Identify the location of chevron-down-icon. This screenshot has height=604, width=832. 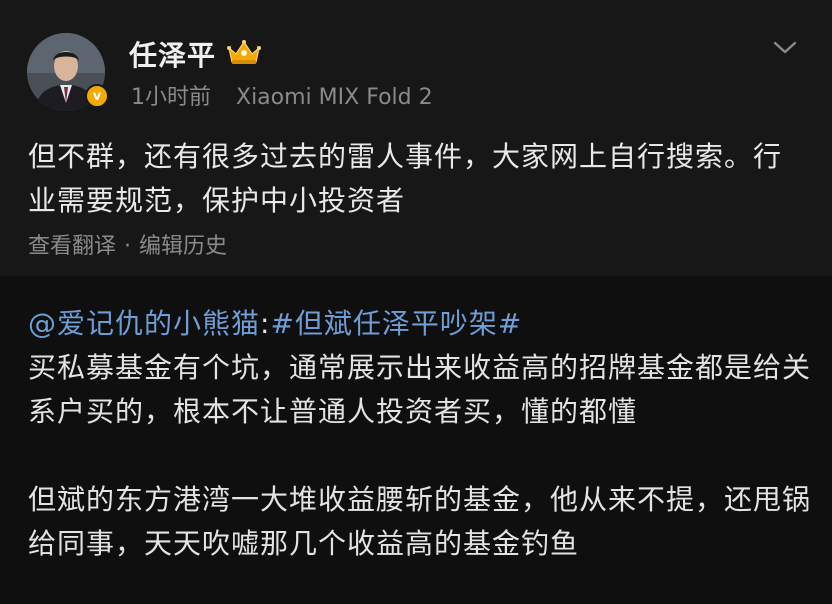
(785, 48).